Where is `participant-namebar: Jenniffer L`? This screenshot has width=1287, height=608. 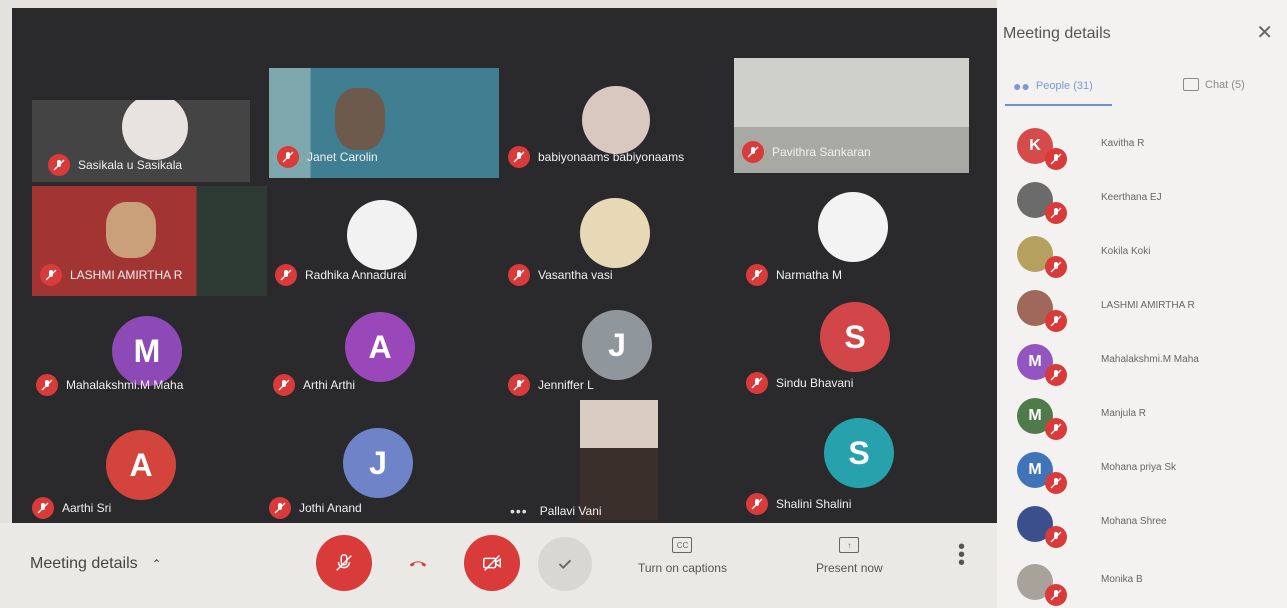 participant-namebar: Jenniffer L is located at coordinates (551, 385).